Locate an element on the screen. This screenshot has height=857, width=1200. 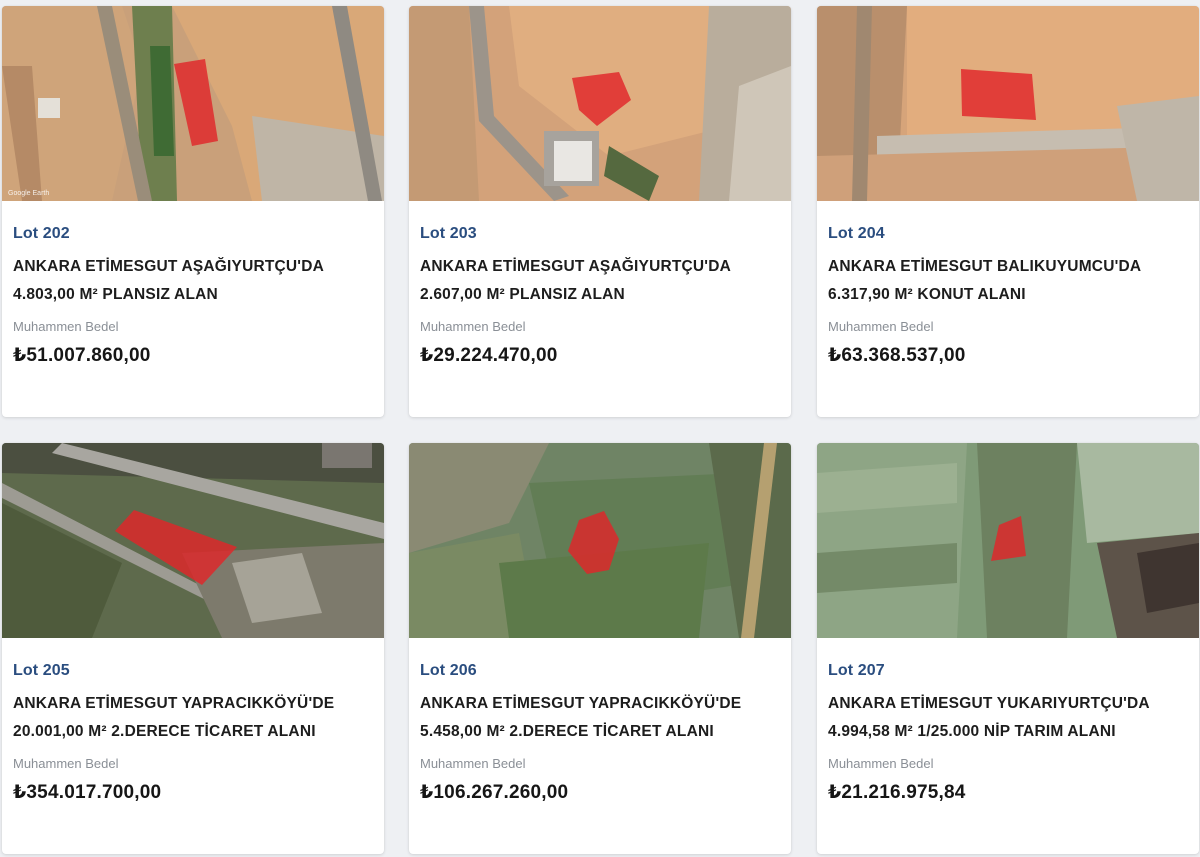
lot-number: Lot 206 is located at coordinates (448, 670).